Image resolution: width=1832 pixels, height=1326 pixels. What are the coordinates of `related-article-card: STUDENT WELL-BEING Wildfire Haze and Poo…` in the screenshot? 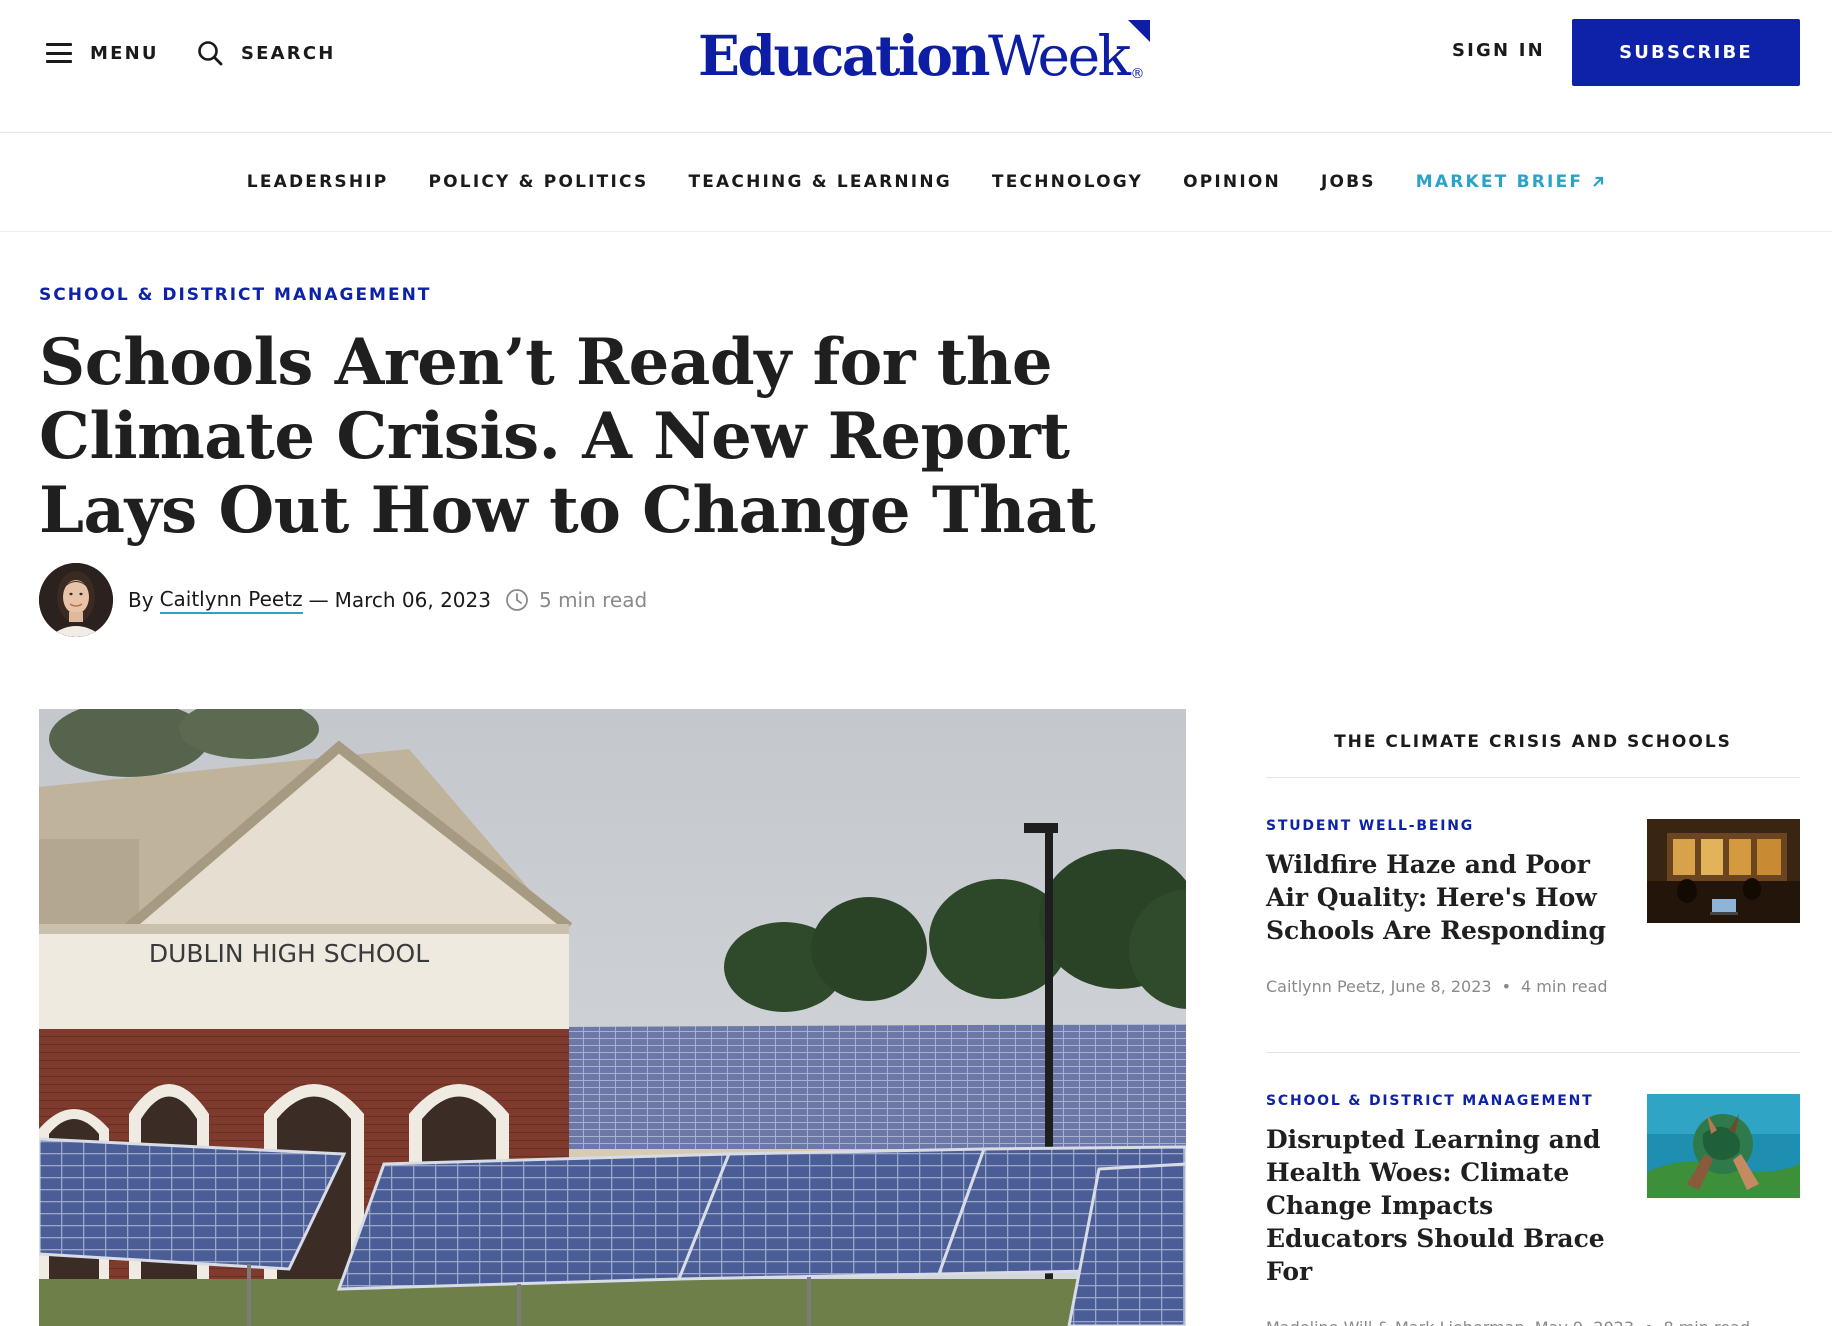 It's located at (1533, 907).